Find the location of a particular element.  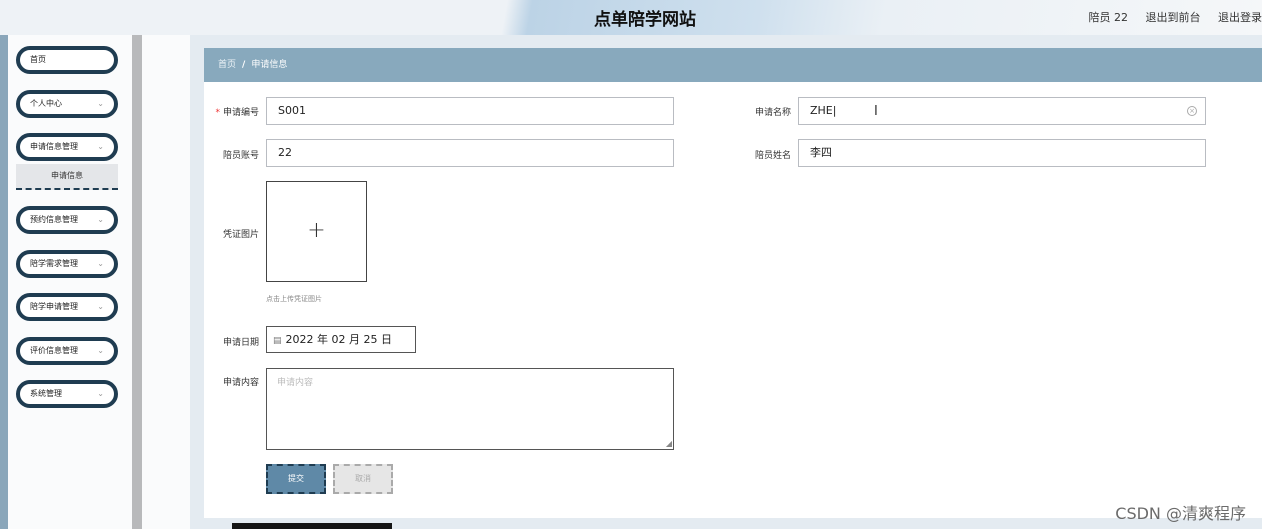

clear-icon: × is located at coordinates (1192, 111).